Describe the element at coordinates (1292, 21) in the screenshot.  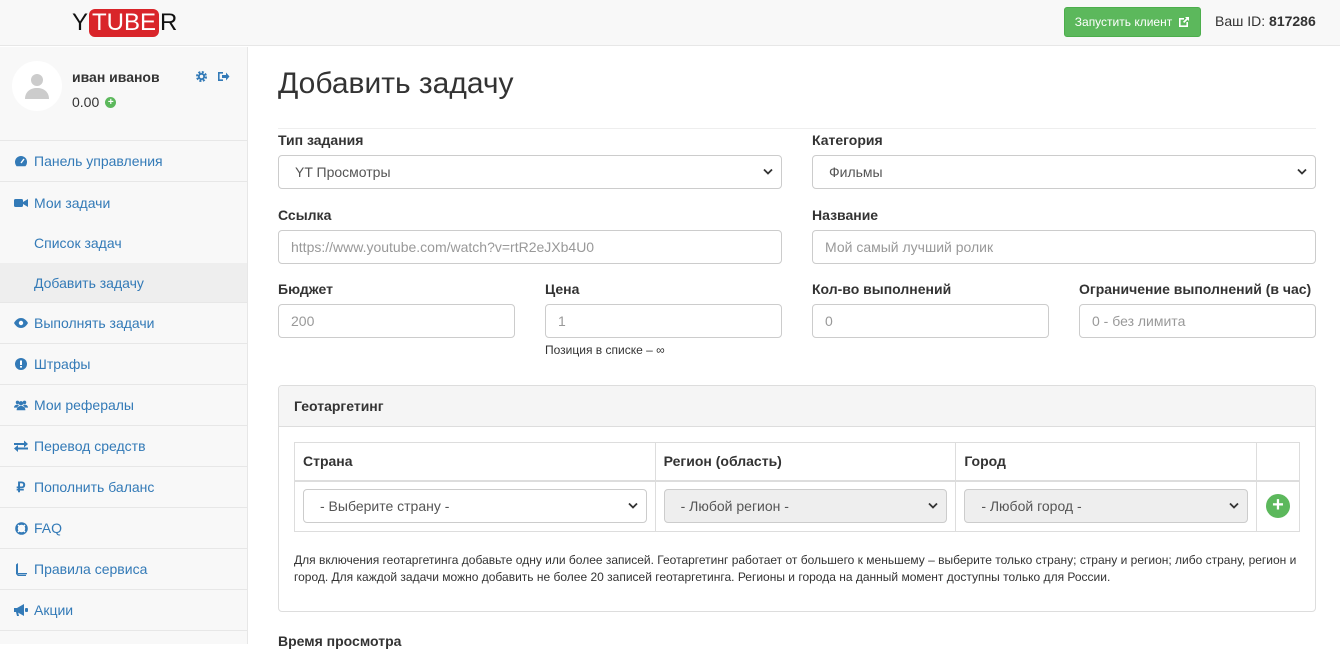
I see `user-id-value: 817286` at that location.